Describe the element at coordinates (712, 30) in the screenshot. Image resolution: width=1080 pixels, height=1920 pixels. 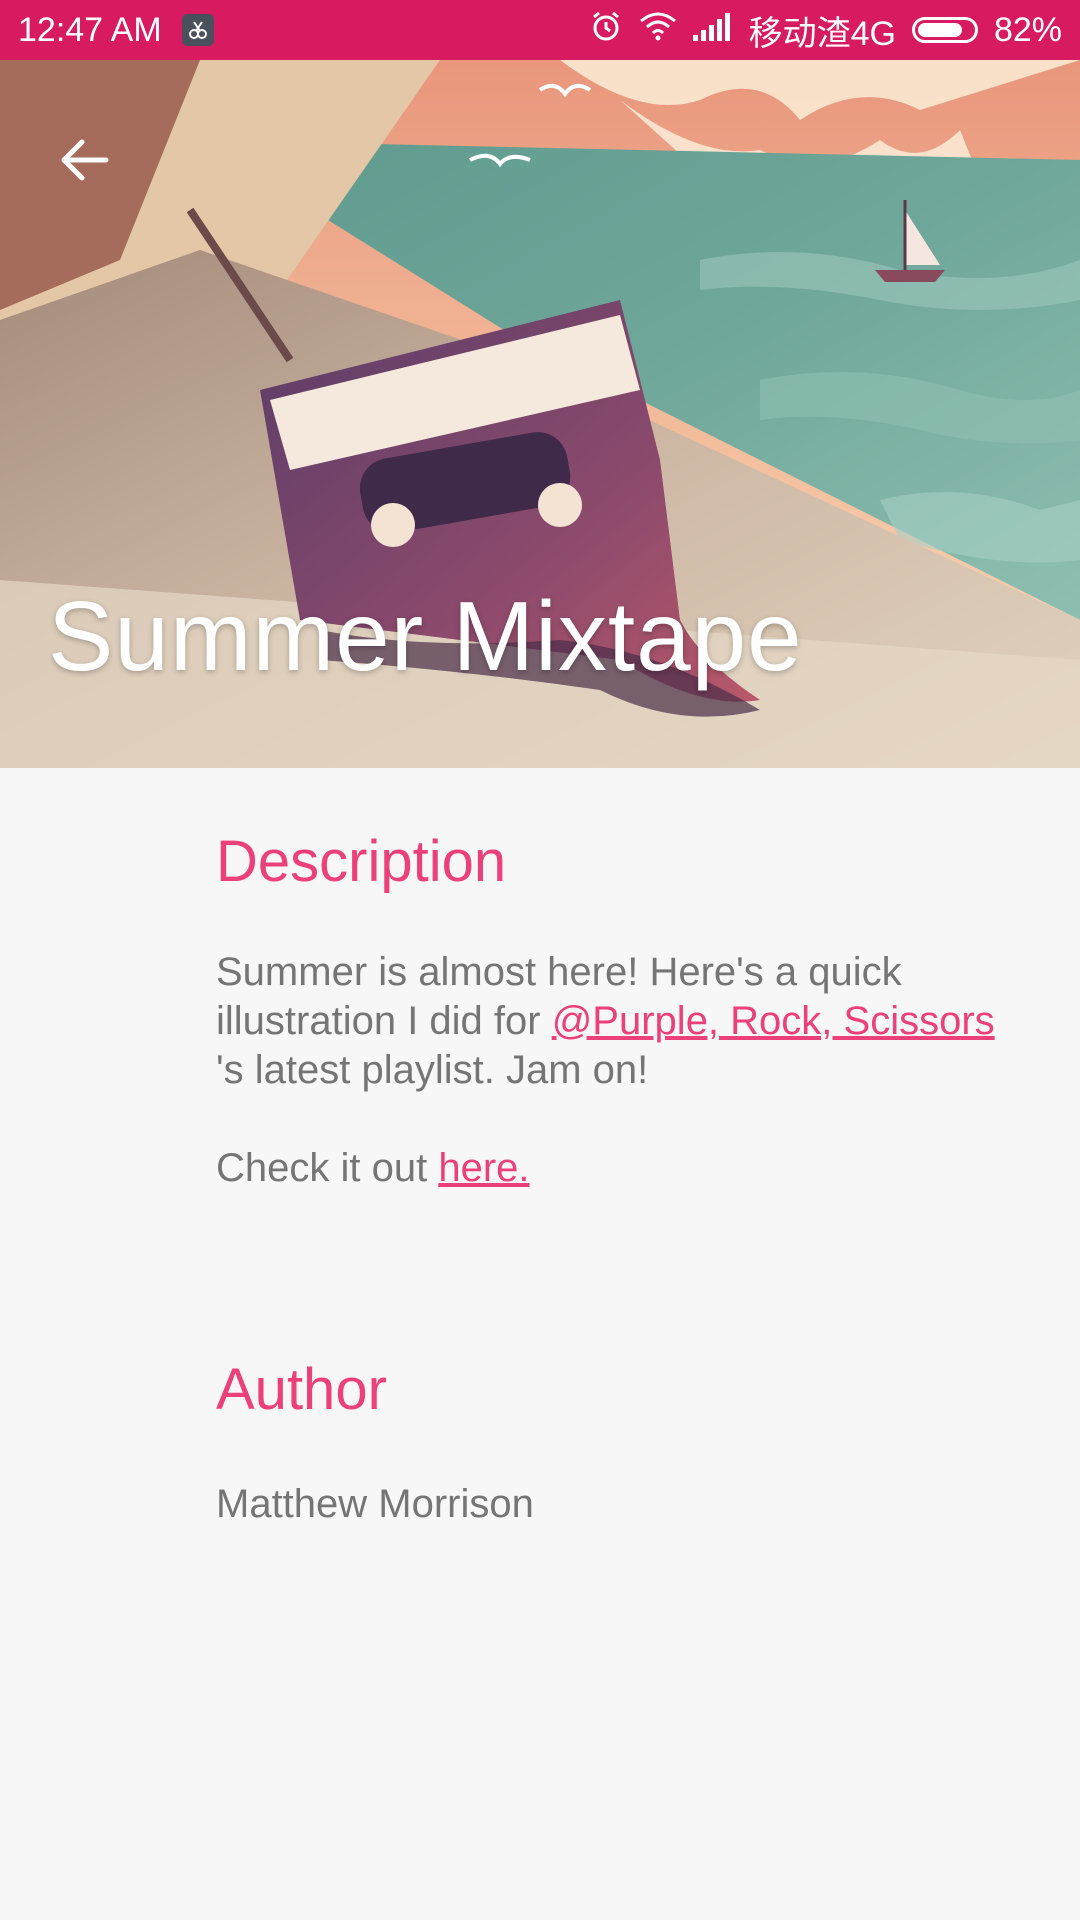
I see `signal-icon` at that location.